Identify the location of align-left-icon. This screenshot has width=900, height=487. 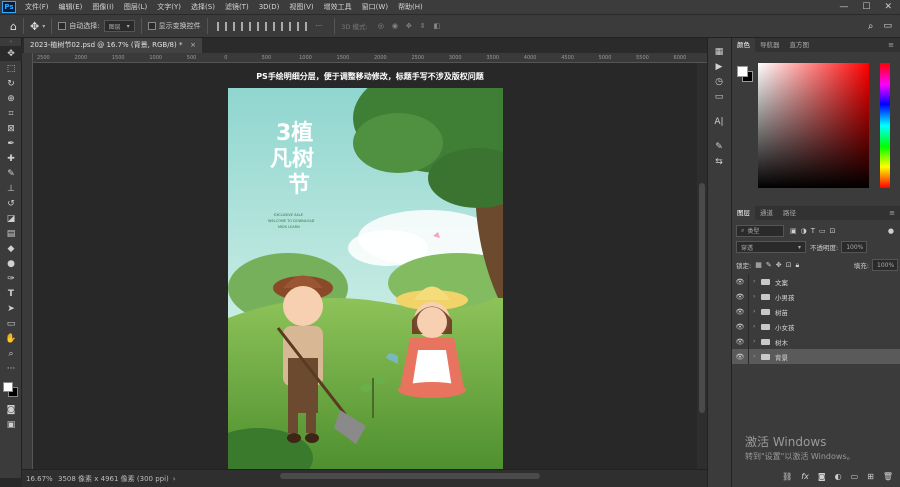
(221, 26).